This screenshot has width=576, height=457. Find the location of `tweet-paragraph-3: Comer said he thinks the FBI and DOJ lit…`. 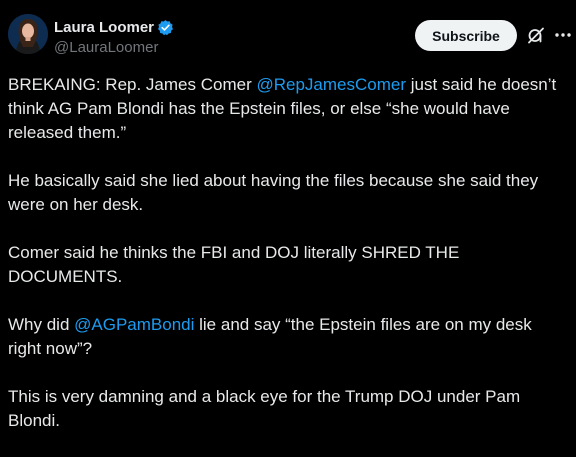

tweet-paragraph-3: Comer said he thinks the FBI and DOJ lit… is located at coordinates (234, 264).